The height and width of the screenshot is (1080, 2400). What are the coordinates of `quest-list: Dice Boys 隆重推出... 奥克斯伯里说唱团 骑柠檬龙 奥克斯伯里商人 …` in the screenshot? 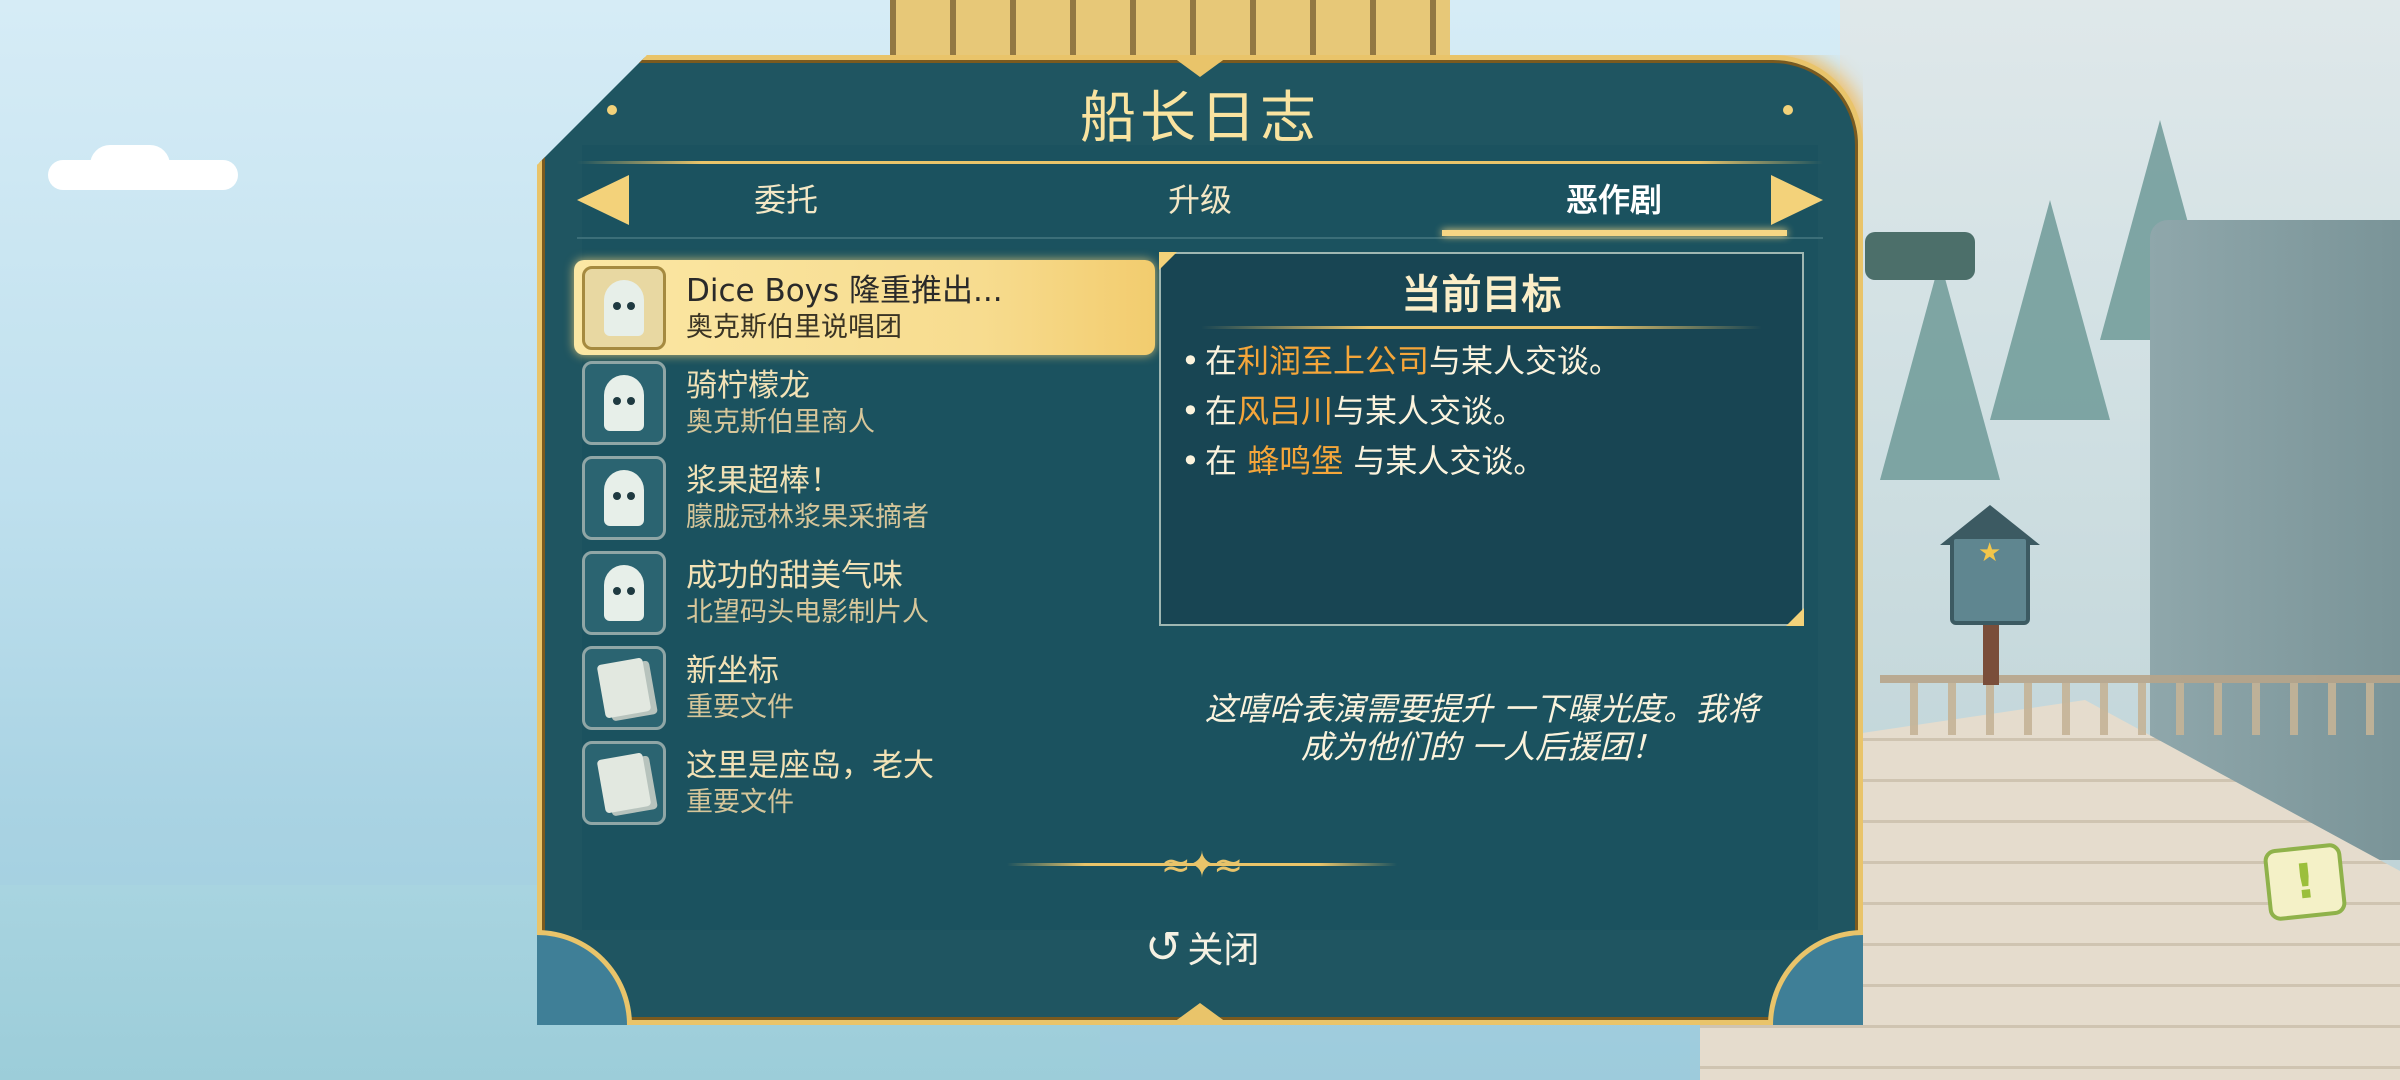 It's located at (864, 545).